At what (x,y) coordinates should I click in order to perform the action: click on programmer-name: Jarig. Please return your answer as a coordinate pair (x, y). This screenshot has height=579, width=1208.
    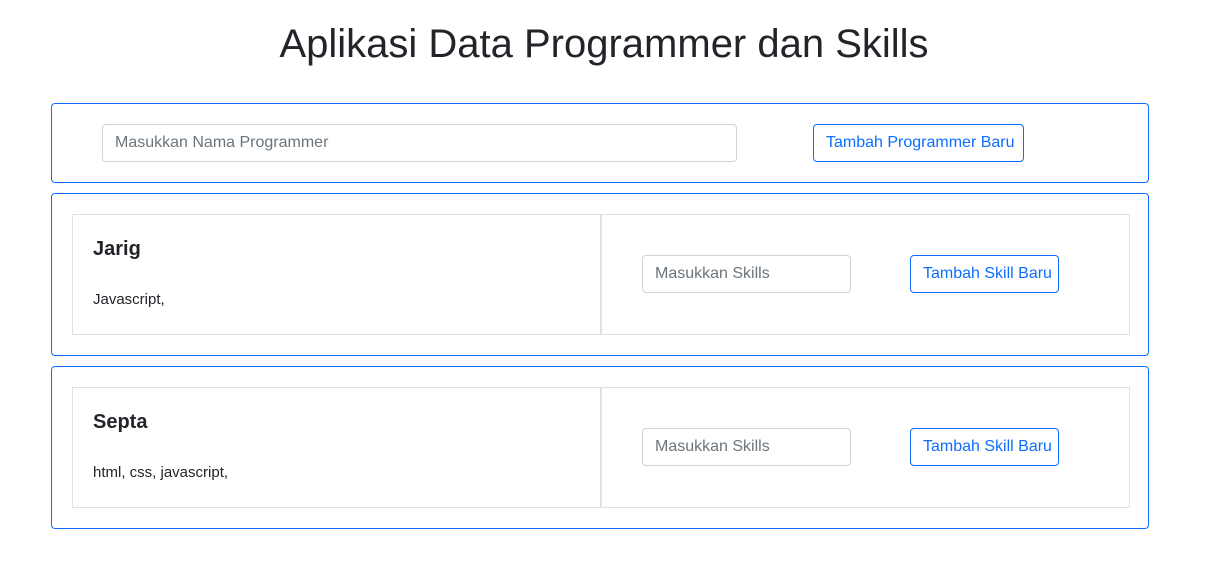
    Looking at the image, I should click on (117, 249).